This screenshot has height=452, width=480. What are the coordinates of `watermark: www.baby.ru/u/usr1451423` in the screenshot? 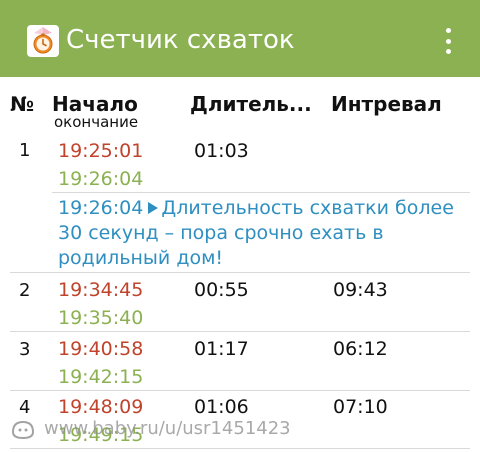 It's located at (150, 429).